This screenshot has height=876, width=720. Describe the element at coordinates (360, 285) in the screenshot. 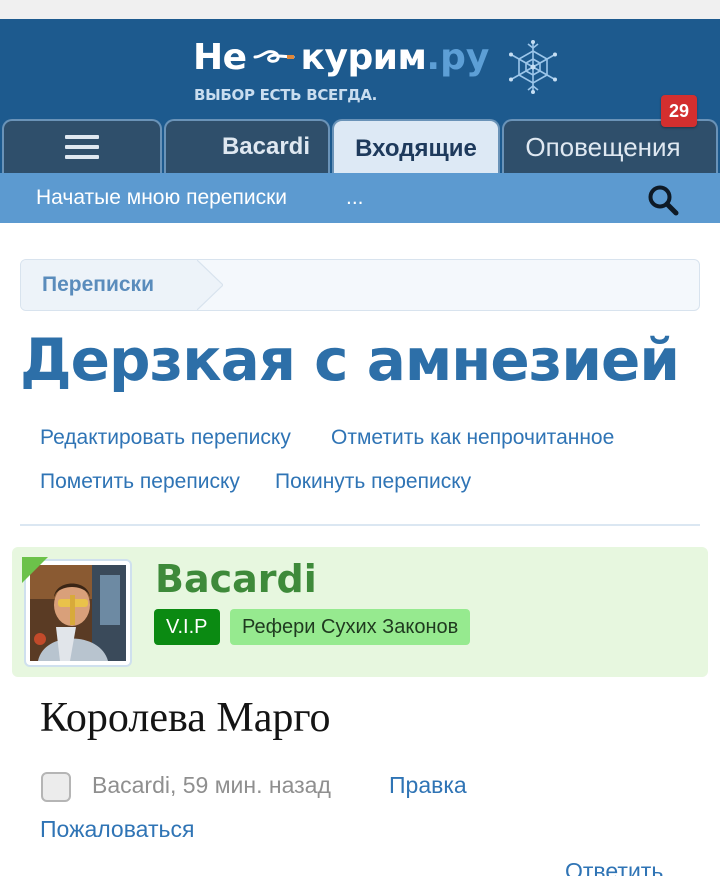

I see `breadcrumb: Переписки` at that location.